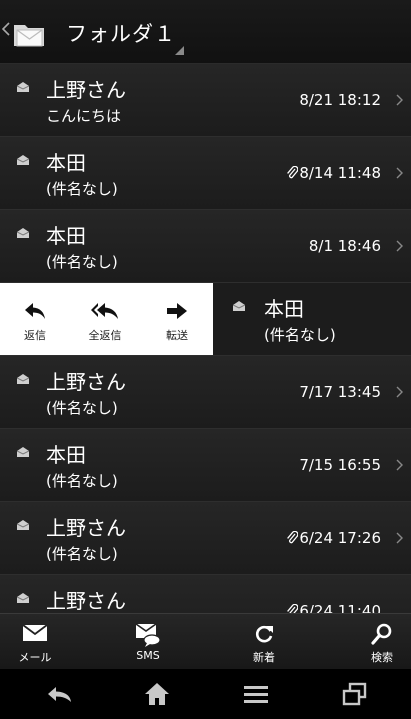 The width and height of the screenshot is (411, 719). What do you see at coordinates (148, 635) in the screenshot?
I see `sms-icon` at bounding box center [148, 635].